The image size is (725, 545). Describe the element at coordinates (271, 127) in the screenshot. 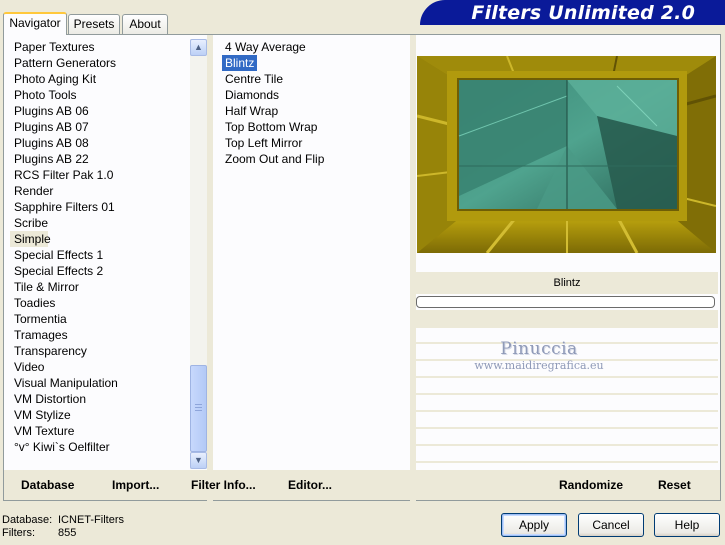

I see `filter-item-label: Top Bottom Wrap` at that location.